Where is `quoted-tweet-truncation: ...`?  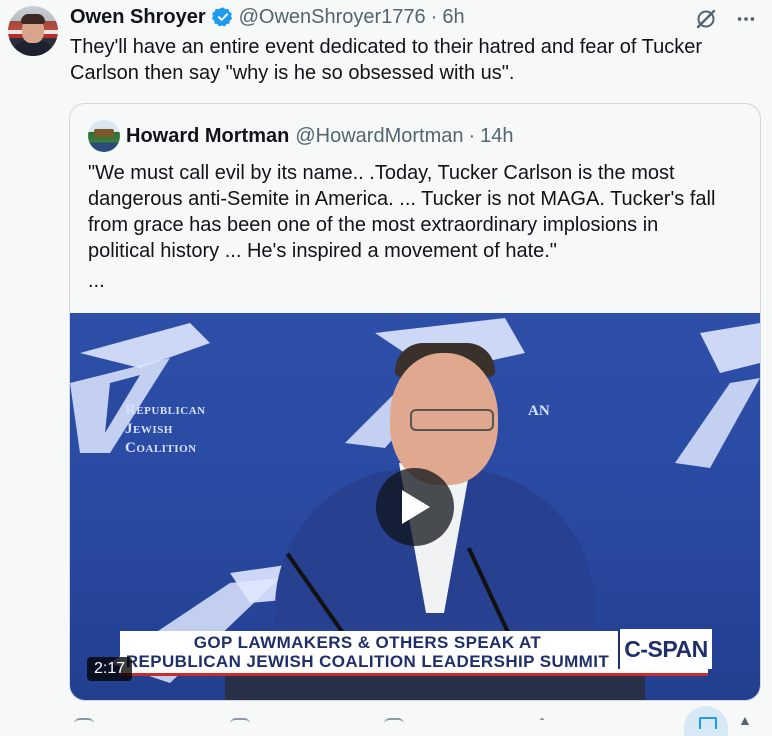 quoted-tweet-truncation: ... is located at coordinates (96, 281).